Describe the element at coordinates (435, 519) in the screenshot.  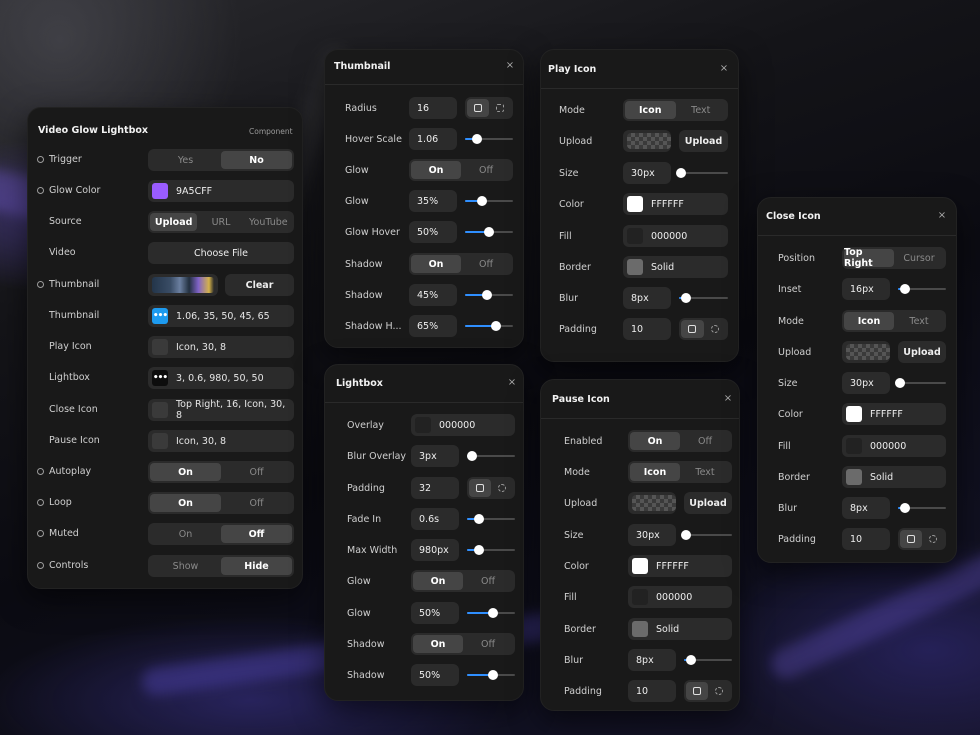
I see `fade-in-input: 0.6s` at that location.